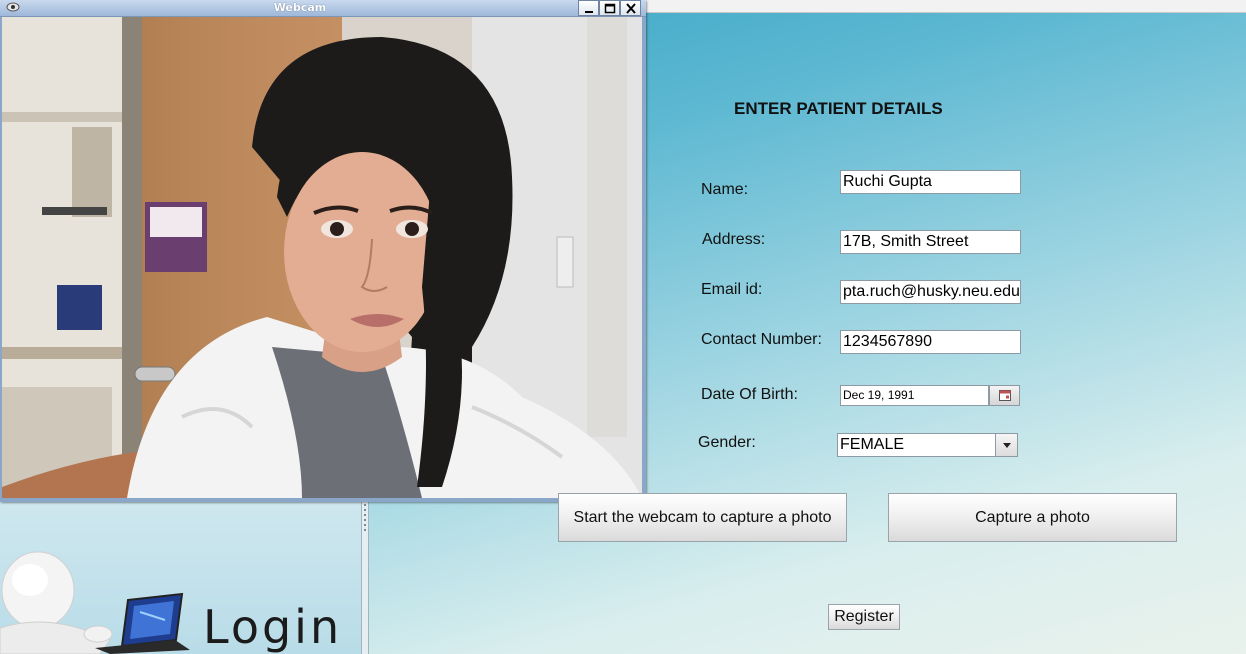  Describe the element at coordinates (749, 394) in the screenshot. I see `dob-label: Date Of Birth:` at that location.